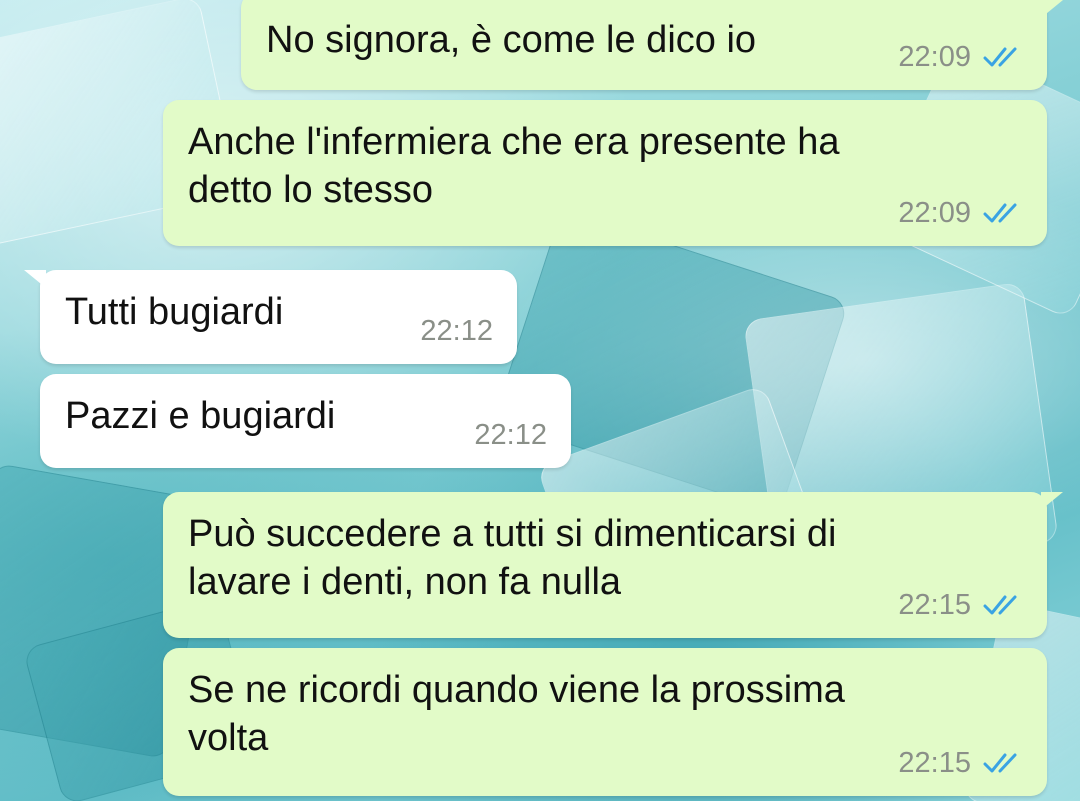 Image resolution: width=1080 pixels, height=801 pixels. What do you see at coordinates (511, 40) in the screenshot?
I see `message-text: No signora, è come le dico io` at bounding box center [511, 40].